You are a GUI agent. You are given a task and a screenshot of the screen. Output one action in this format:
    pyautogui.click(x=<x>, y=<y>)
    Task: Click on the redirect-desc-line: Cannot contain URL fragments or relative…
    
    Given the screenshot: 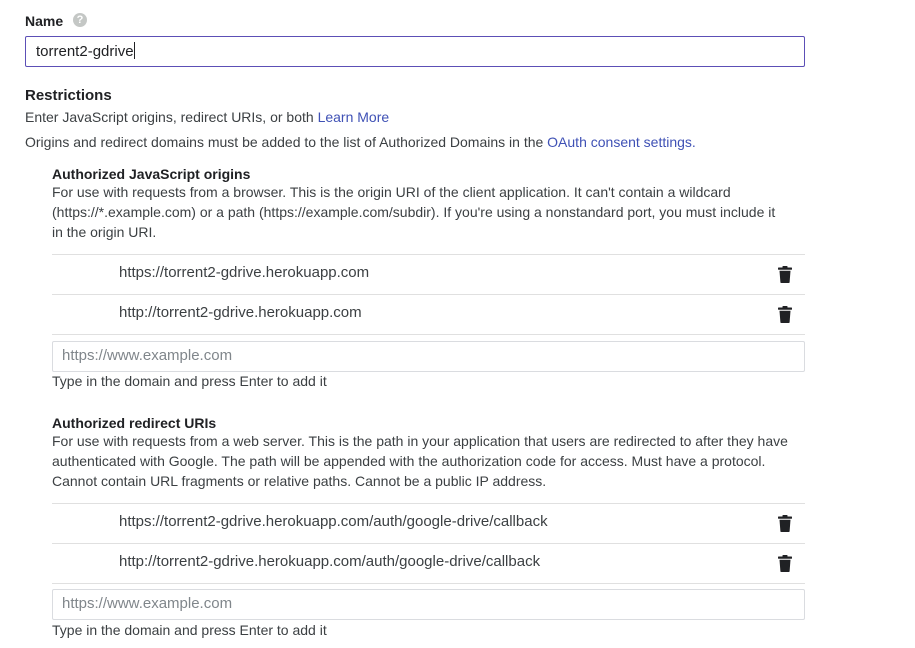 What is the action you would take?
    pyautogui.click(x=299, y=481)
    